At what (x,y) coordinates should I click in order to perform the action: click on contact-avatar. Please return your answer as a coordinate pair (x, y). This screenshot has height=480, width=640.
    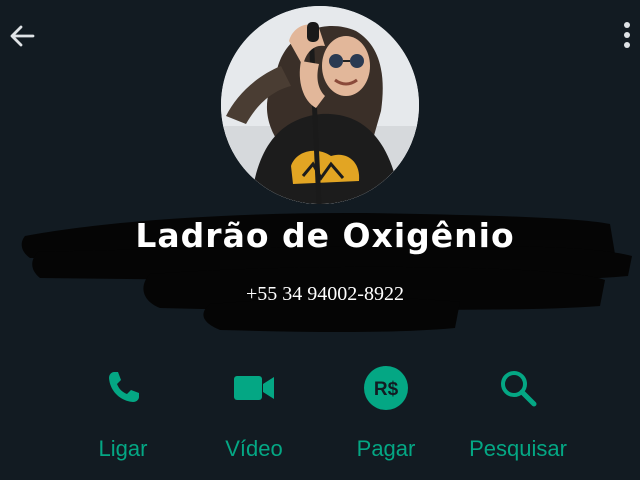
    Looking at the image, I should click on (320, 105).